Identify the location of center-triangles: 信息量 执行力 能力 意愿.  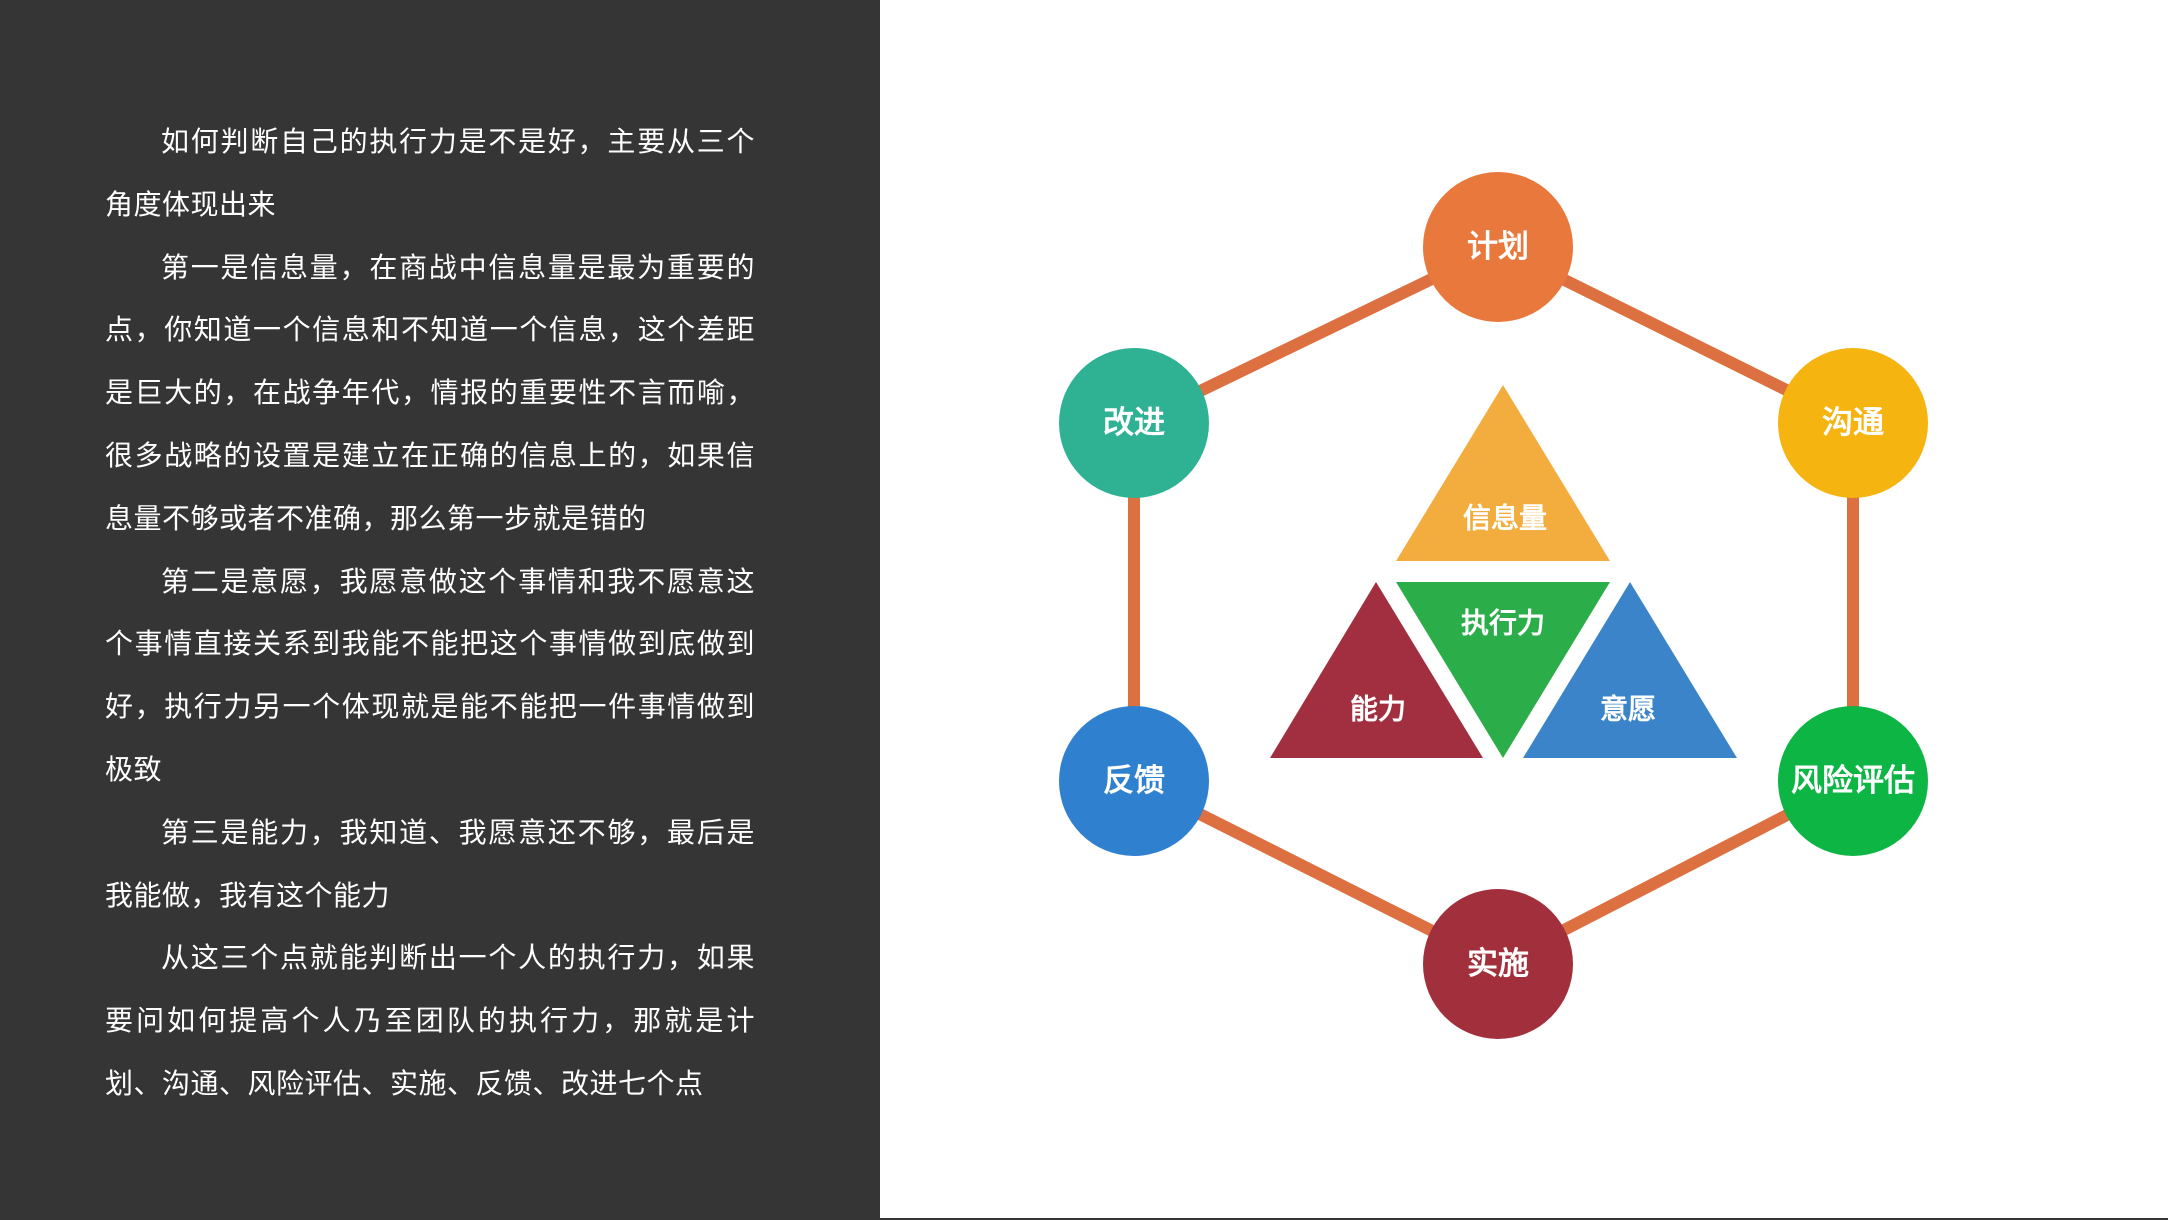
(1503, 571).